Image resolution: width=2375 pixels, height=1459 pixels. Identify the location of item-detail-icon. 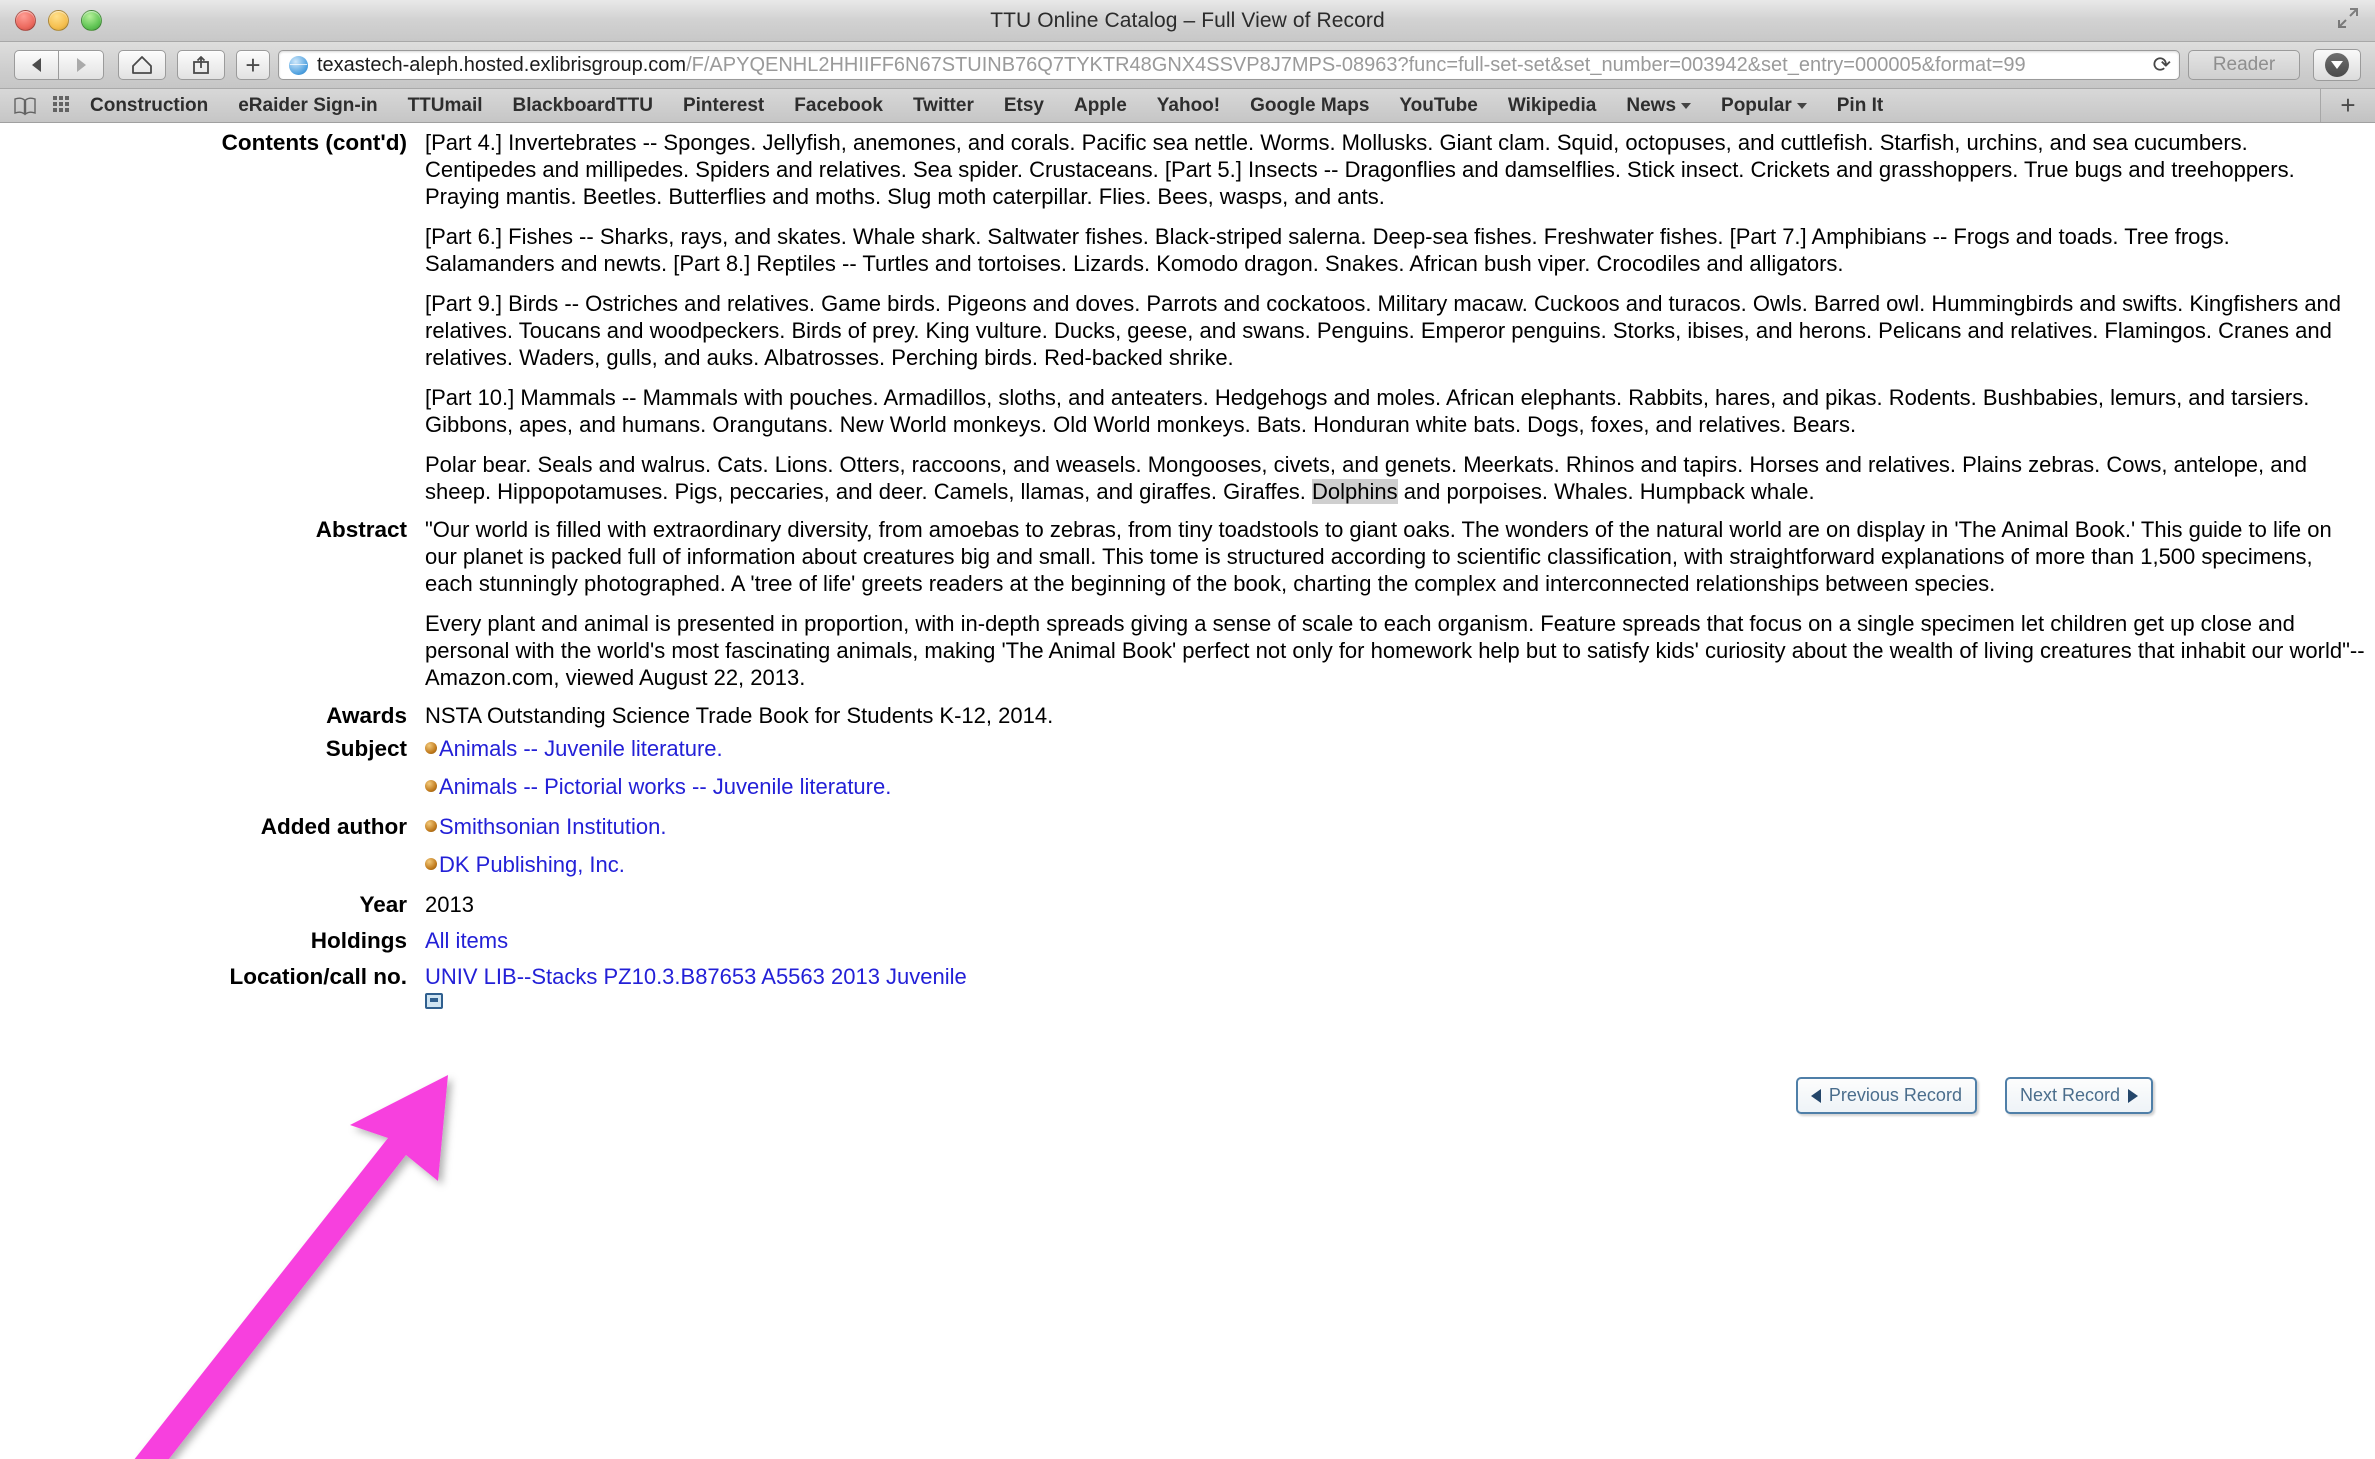
(434, 1001).